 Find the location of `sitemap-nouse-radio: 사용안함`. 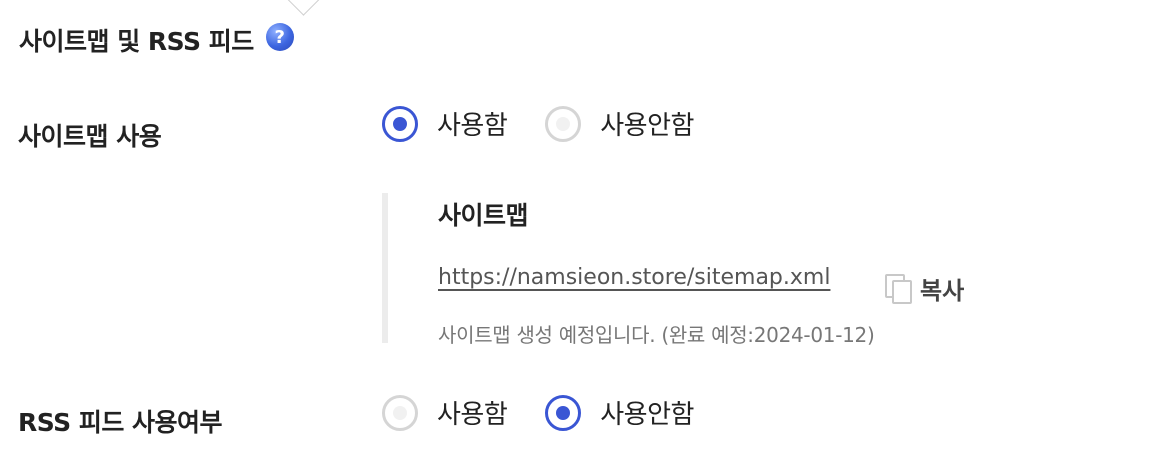

sitemap-nouse-radio: 사용안함 is located at coordinates (619, 123).